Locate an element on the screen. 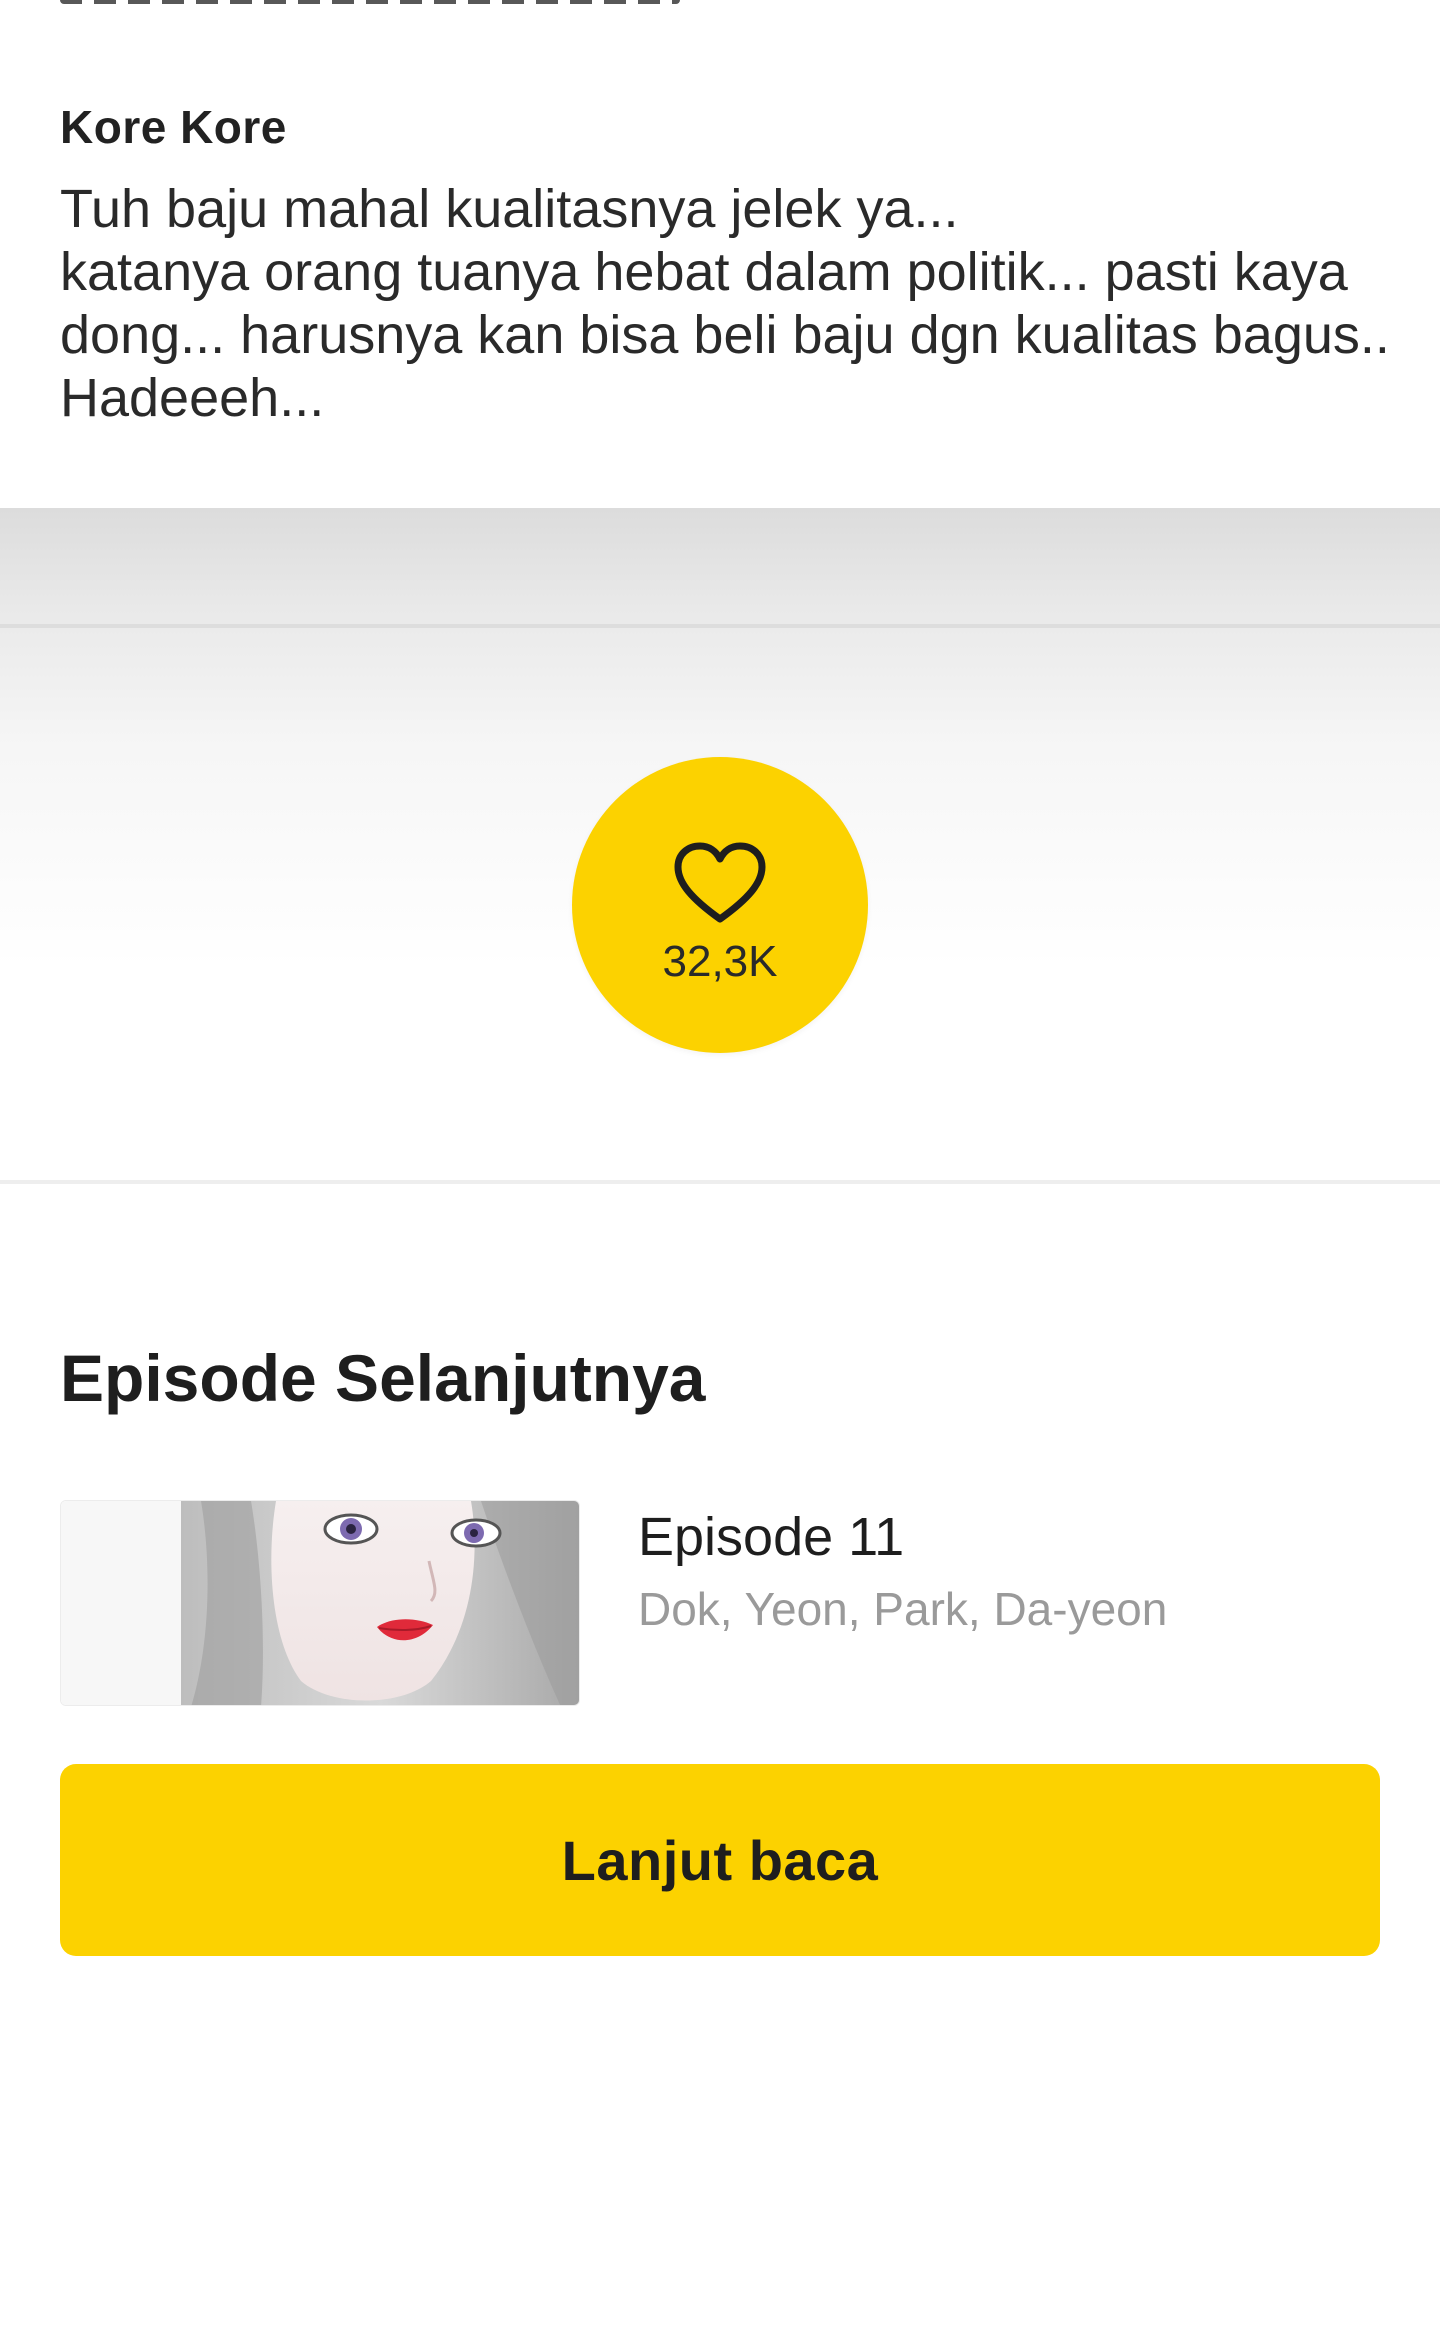 This screenshot has width=1440, height=2344. shade-divider is located at coordinates (720, 626).